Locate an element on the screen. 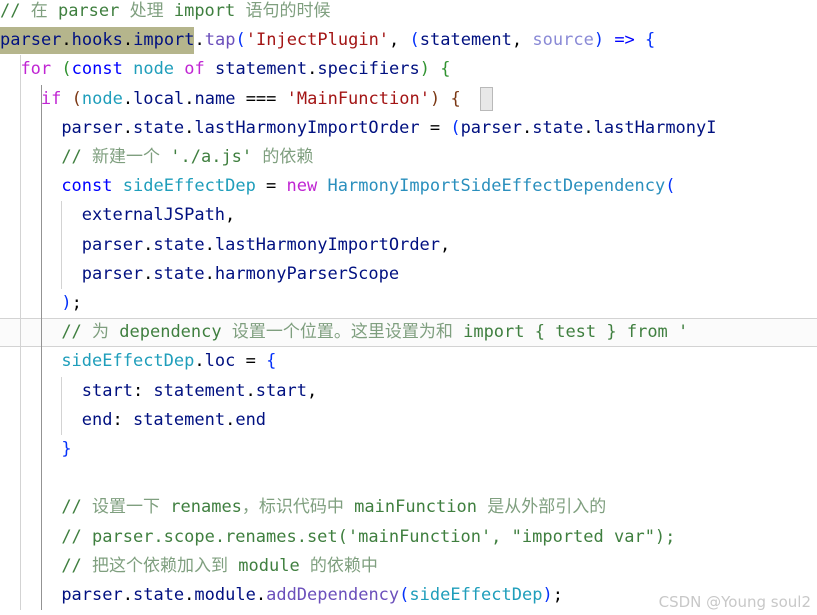 This screenshot has height=615, width=817. code-line: parser.state.harmonyParserScope is located at coordinates (408, 274).